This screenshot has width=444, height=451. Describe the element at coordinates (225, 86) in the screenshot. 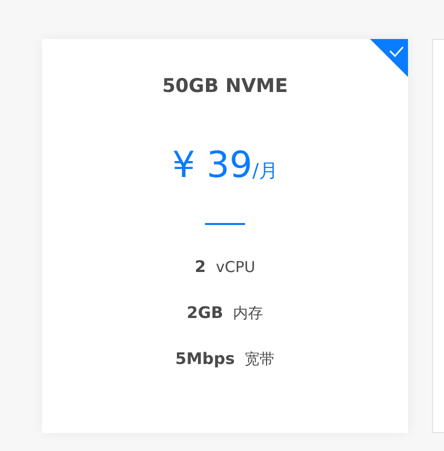

I see `plan-title: 50GB NVME` at that location.